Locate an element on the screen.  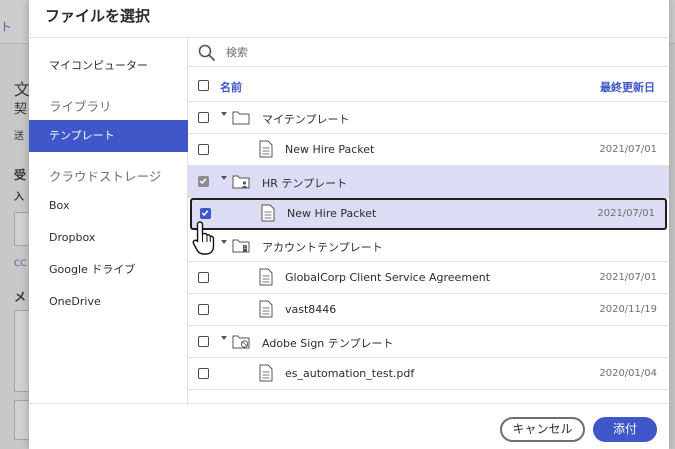
building-folder-icon is located at coordinates (241, 246).